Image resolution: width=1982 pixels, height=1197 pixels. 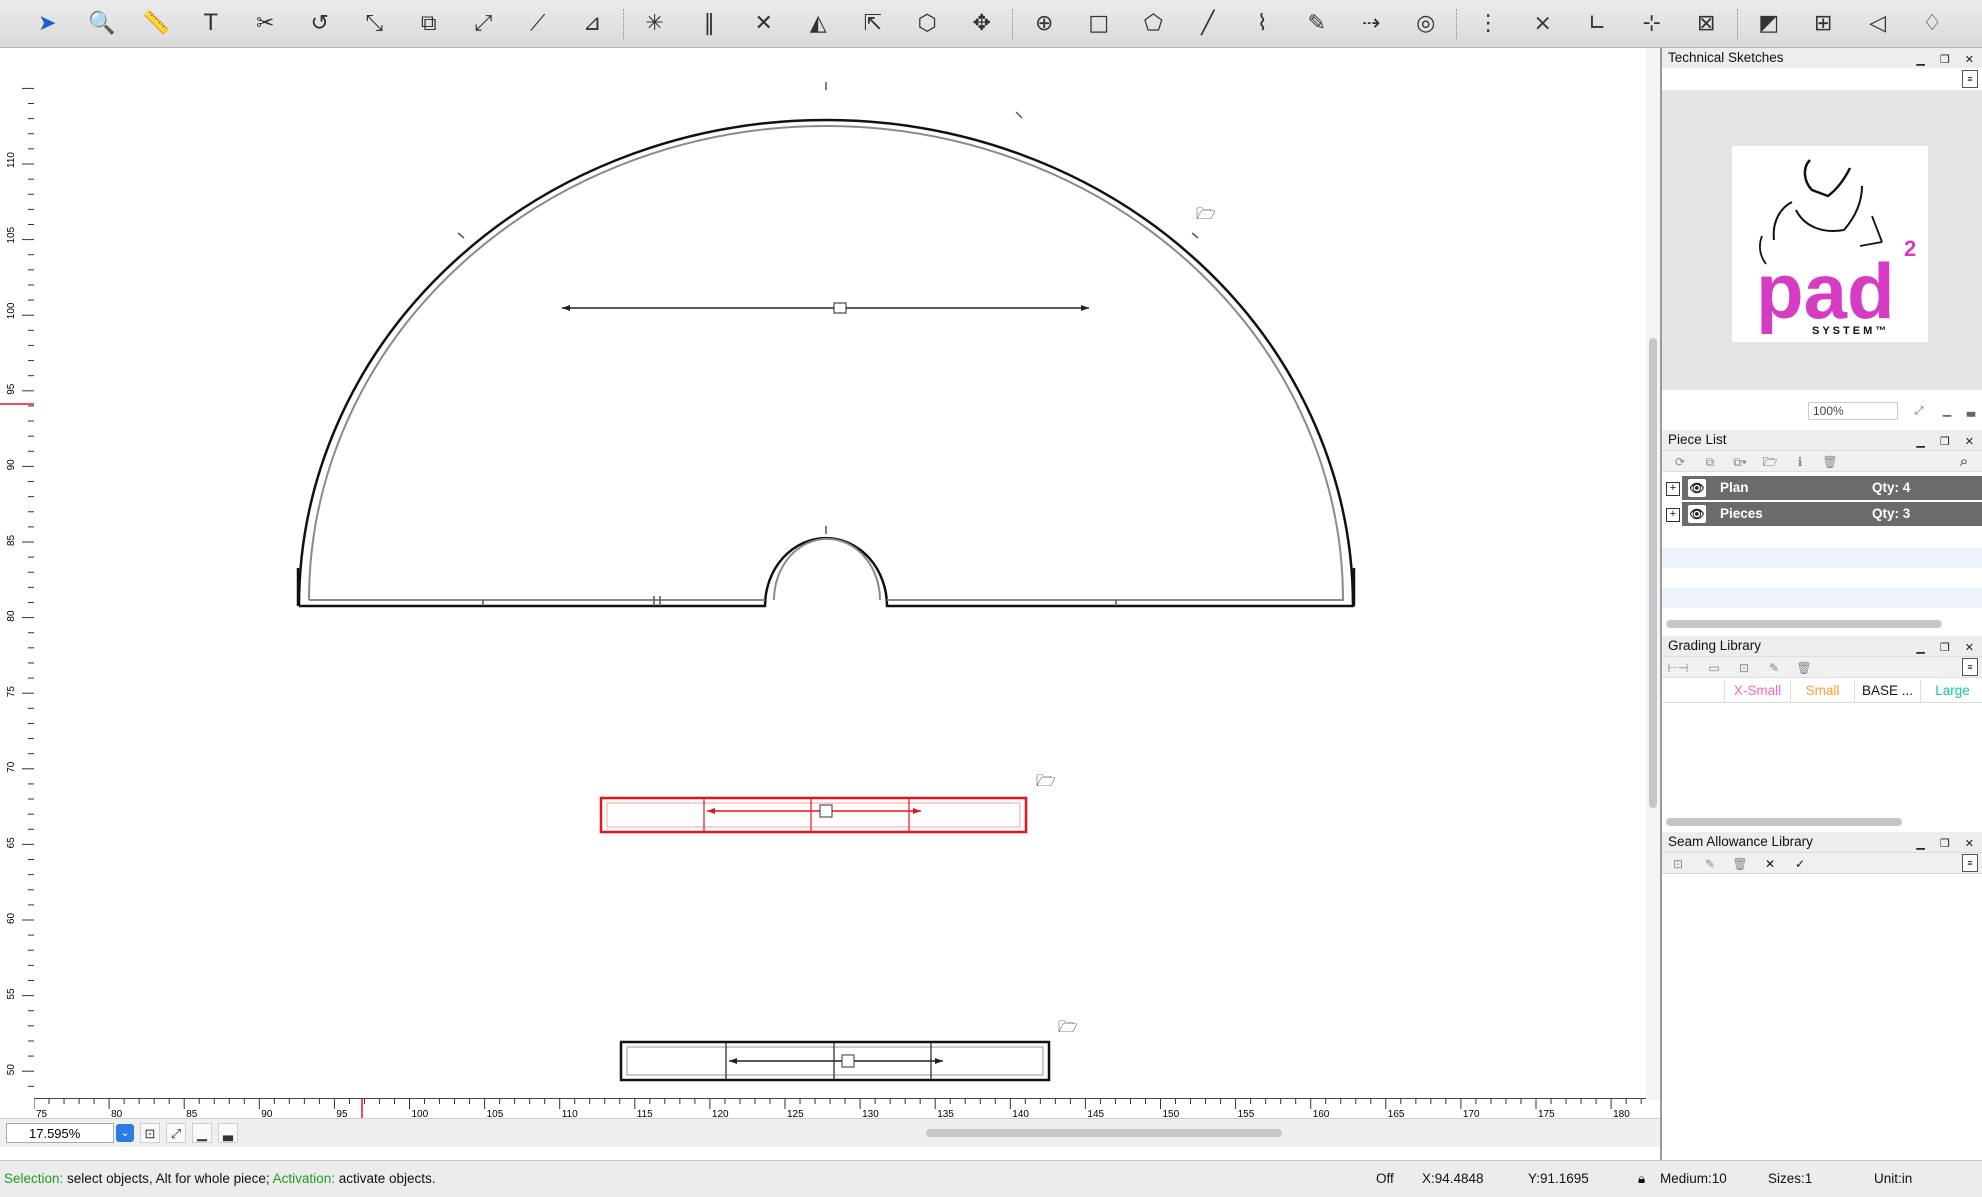 What do you see at coordinates (320, 24) in the screenshot?
I see `rotate-tool-icon: ↺` at bounding box center [320, 24].